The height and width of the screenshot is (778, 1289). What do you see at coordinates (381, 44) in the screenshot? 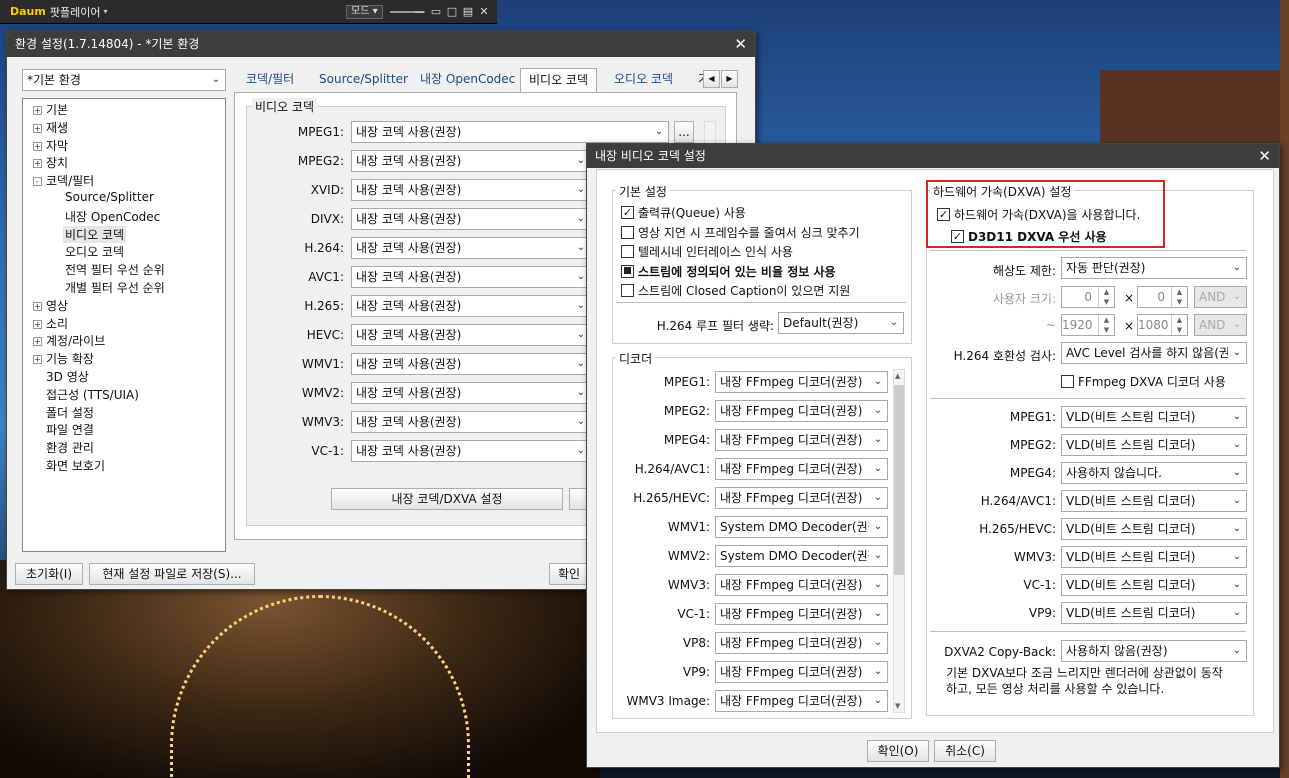
I see `settings-titlebar: 환경 설정(1.7.14804) - *기본 환경 ✕` at bounding box center [381, 44].